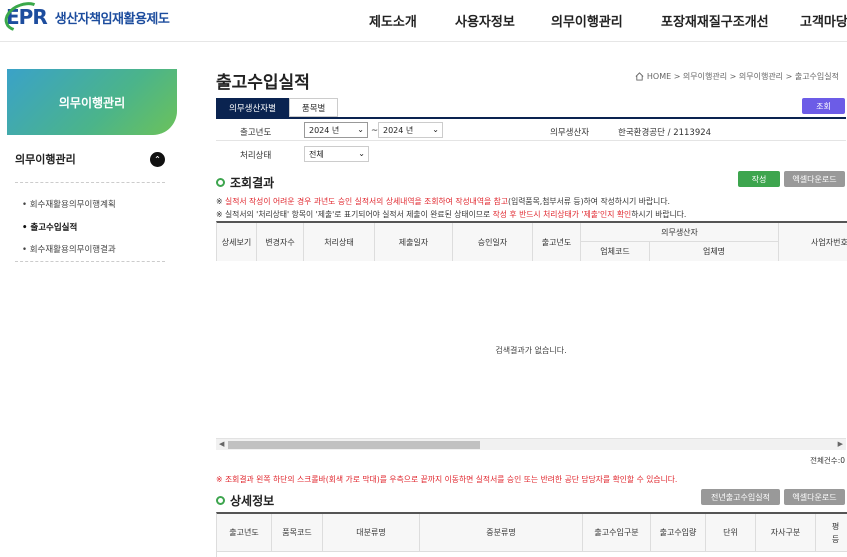 The width and height of the screenshot is (847, 557). Describe the element at coordinates (256, 156) in the screenshot. I see `status-label: 처리상태` at that location.